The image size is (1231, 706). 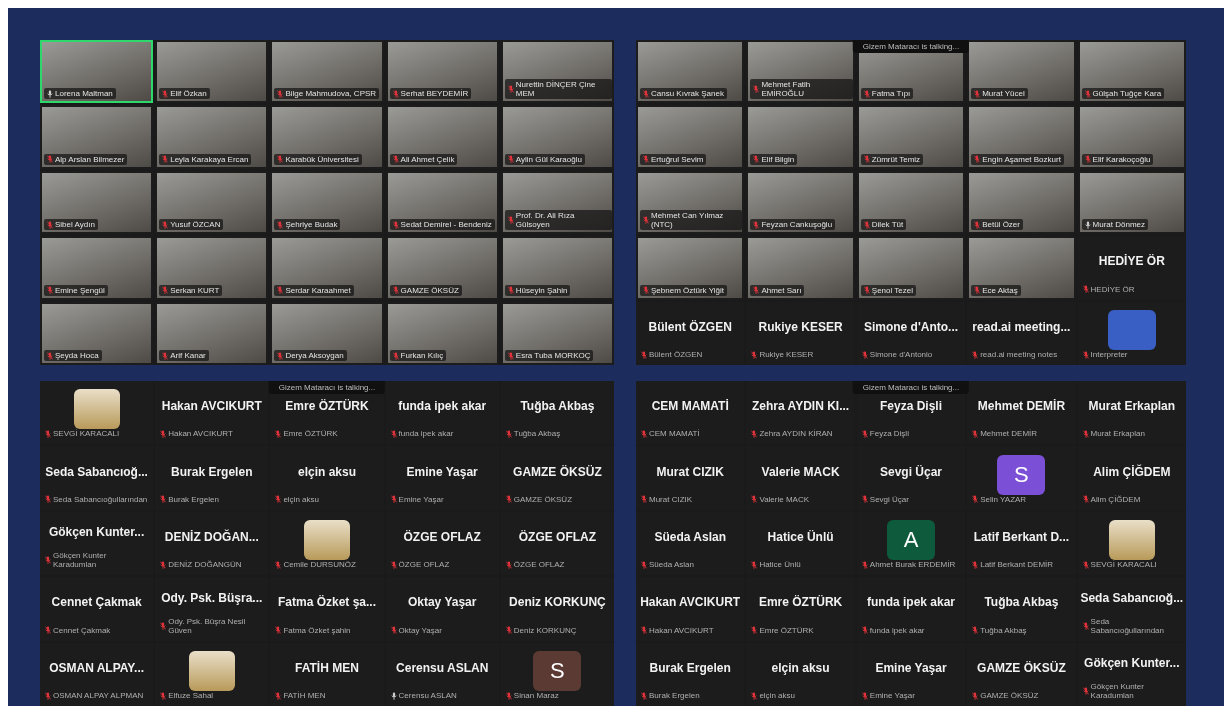 I want to click on participant-tile: Sibel Aydın, so click(x=97, y=202).